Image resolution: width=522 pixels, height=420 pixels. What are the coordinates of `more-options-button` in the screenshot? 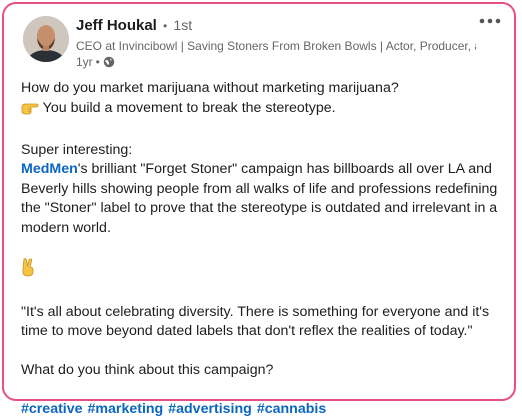 It's located at (490, 21).